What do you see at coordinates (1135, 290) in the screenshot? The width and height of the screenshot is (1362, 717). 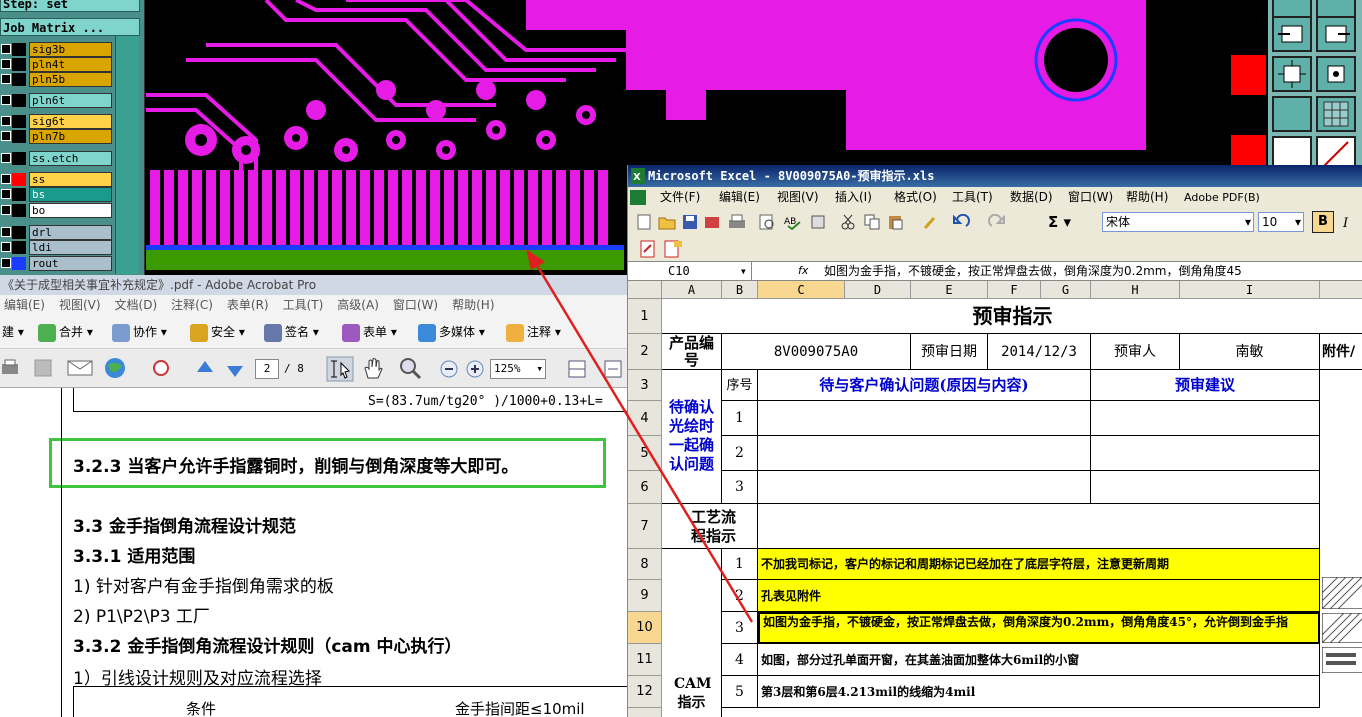 I see `column-header: H` at bounding box center [1135, 290].